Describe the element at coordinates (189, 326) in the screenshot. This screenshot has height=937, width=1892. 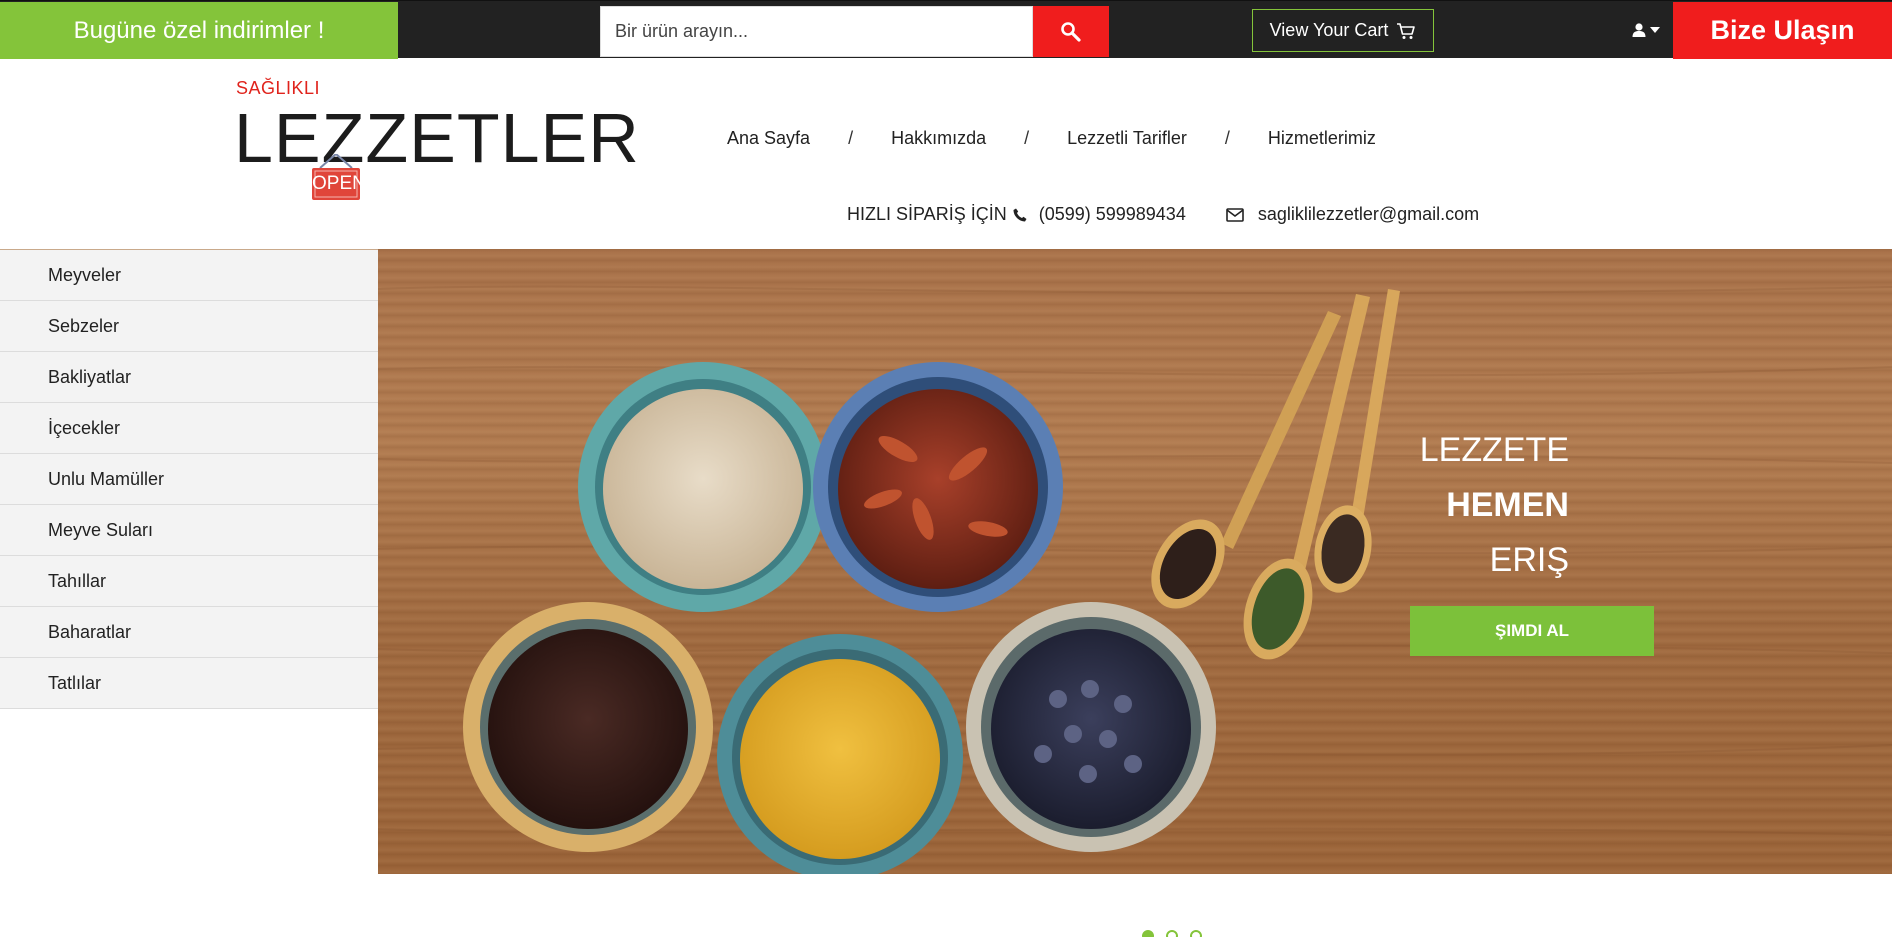
I see `category-item: Sebzeler` at that location.